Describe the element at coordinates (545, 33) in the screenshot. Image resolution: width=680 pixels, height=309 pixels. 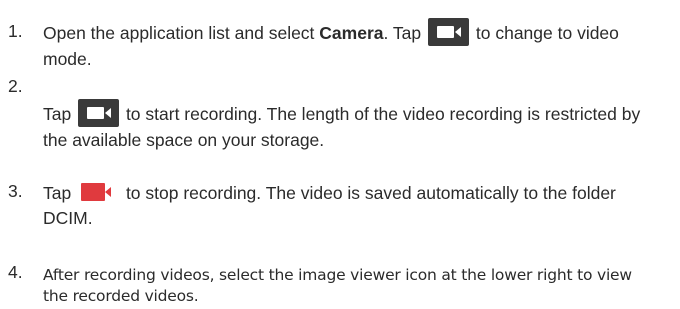
I see `step-text: to change to video` at that location.